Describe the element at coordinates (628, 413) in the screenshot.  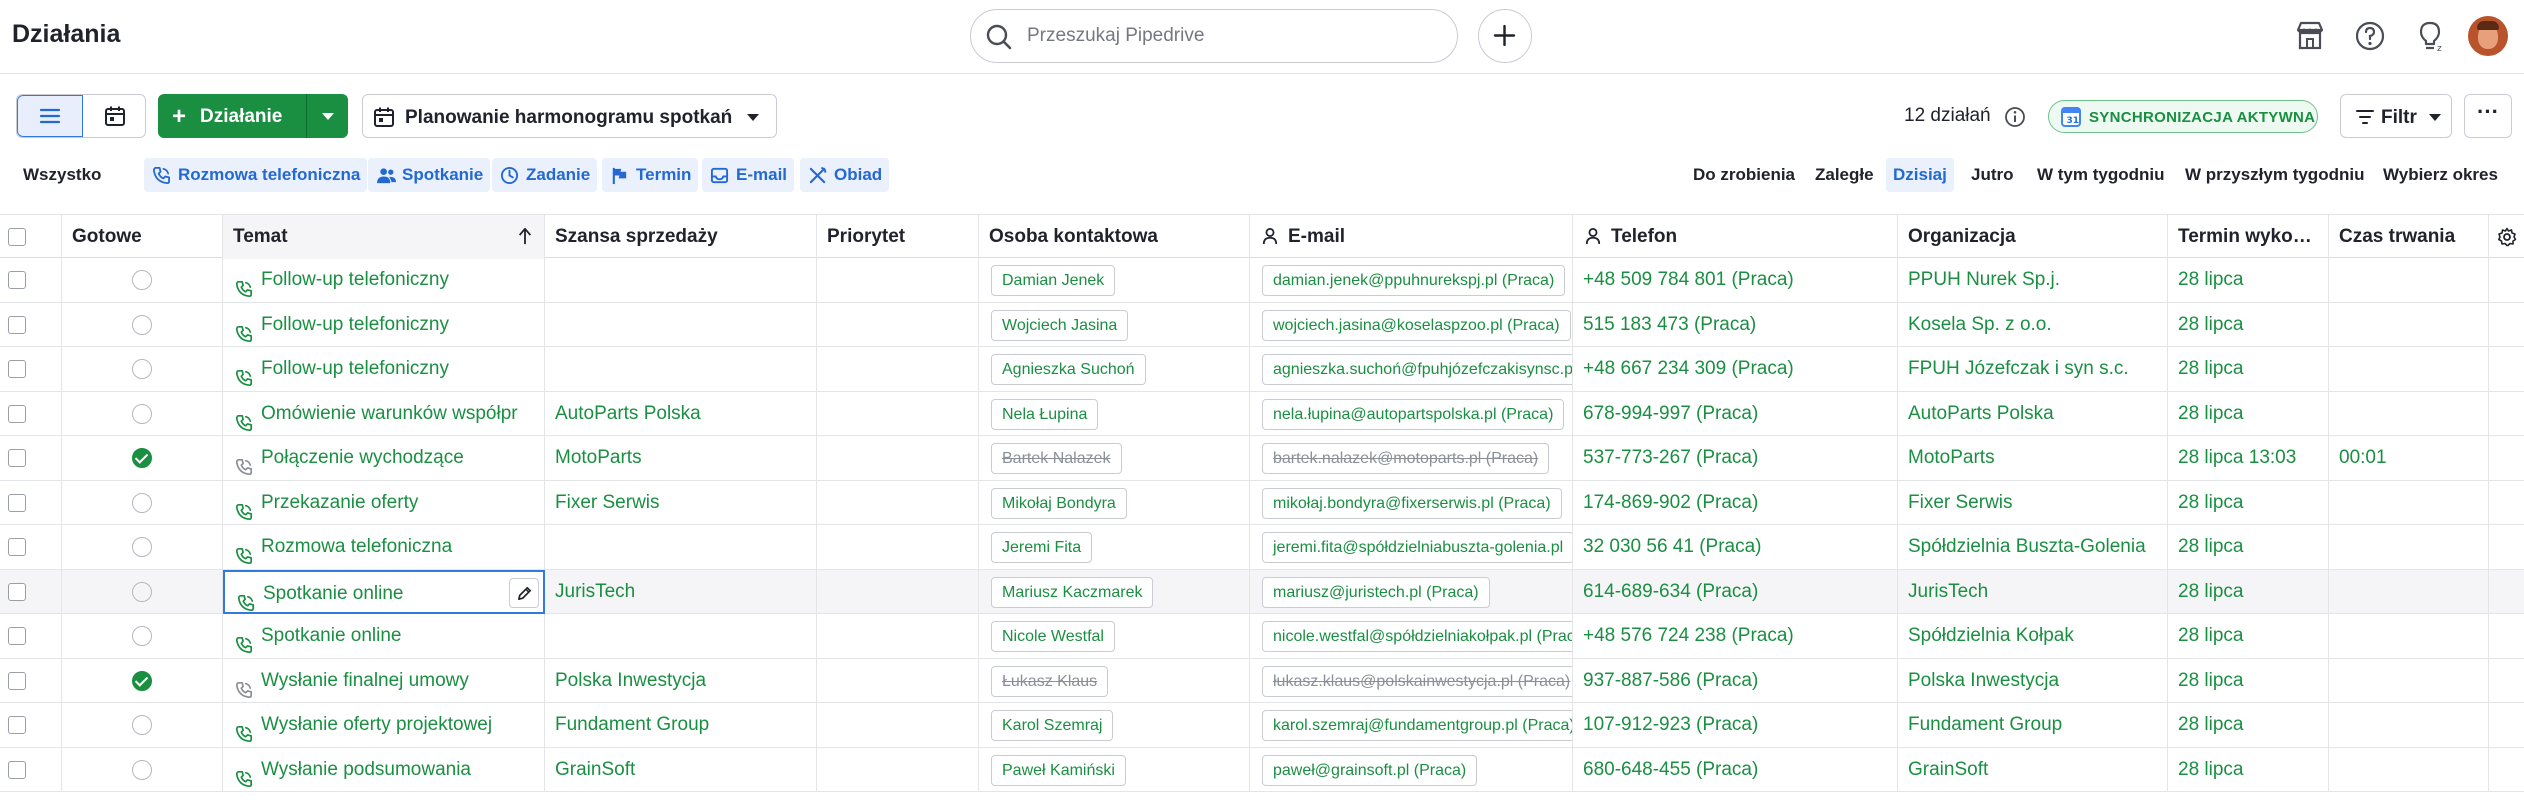
I see `cell-deal-value: AutoParts Polska` at that location.